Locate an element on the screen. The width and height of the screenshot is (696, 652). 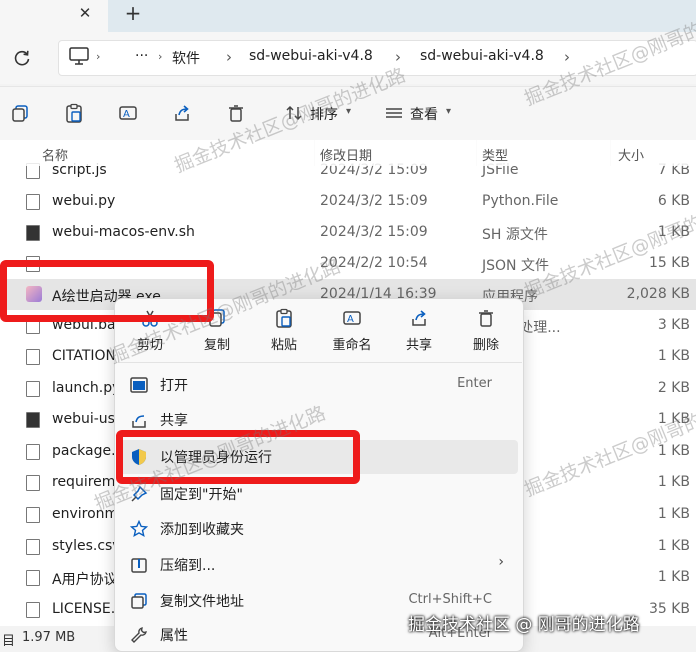
menu-item-label: 属性 is located at coordinates (174, 636).